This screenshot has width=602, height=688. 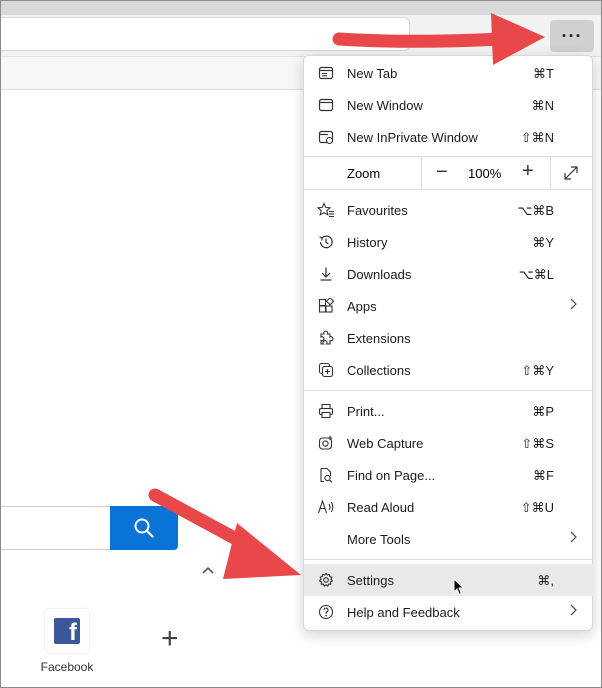 What do you see at coordinates (537, 443) in the screenshot?
I see `menu-shortcut: ⇧⌘S` at bounding box center [537, 443].